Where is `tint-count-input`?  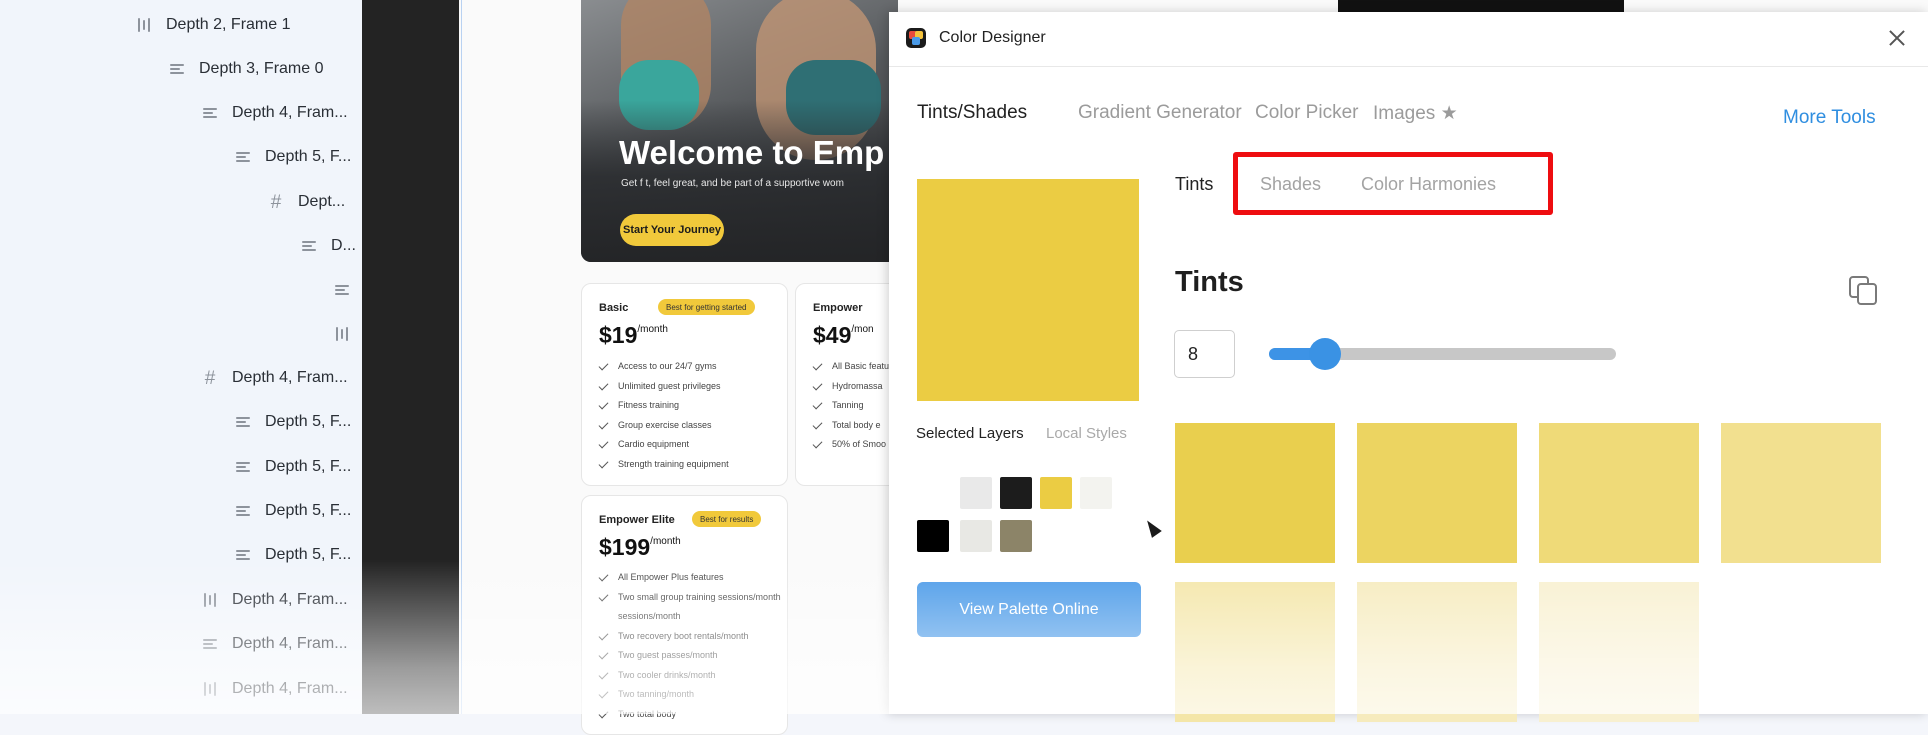 tint-count-input is located at coordinates (1204, 354).